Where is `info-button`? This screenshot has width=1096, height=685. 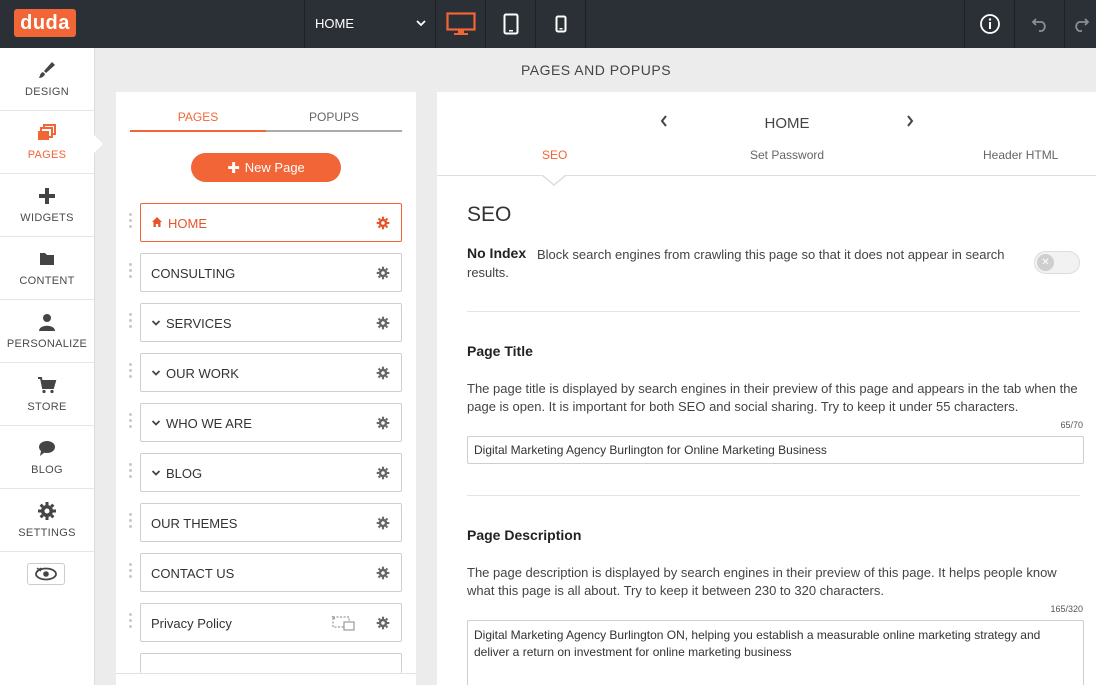
info-button is located at coordinates (989, 24).